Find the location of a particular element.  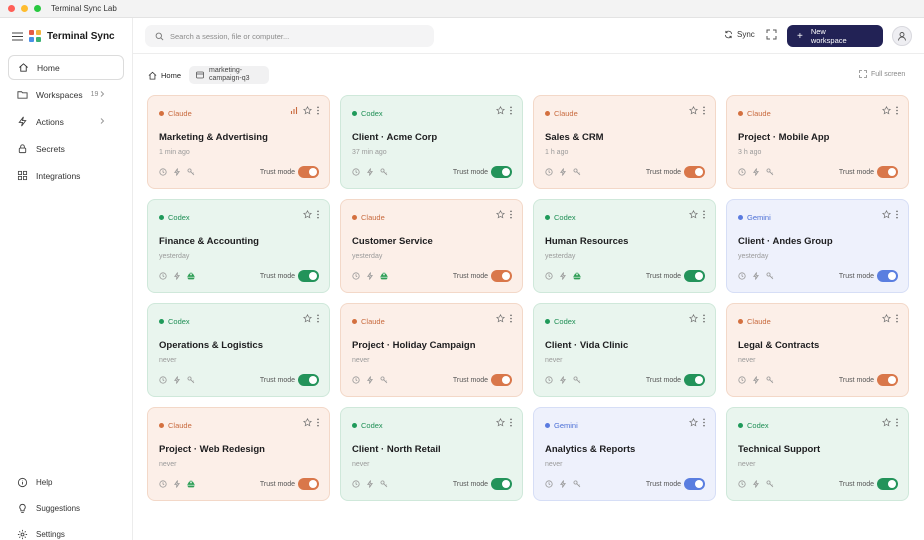

search-bar is located at coordinates (289, 36).